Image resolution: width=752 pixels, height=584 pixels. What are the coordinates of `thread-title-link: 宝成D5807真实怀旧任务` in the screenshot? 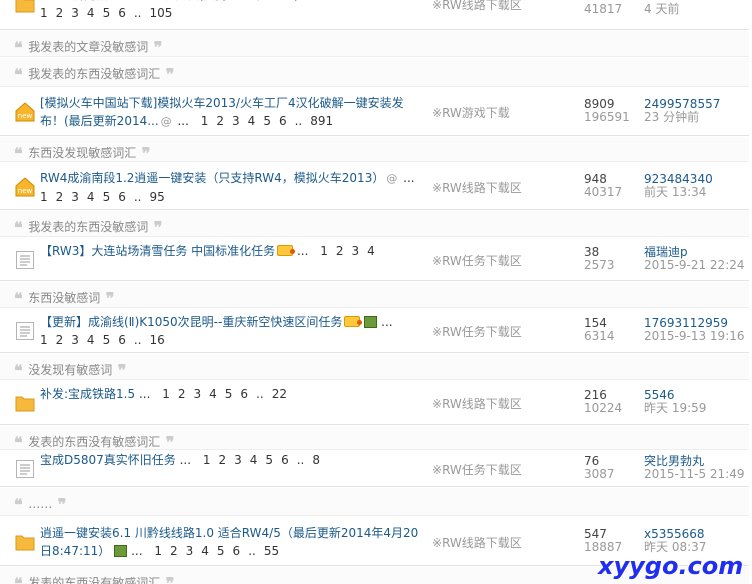 It's located at (108, 460).